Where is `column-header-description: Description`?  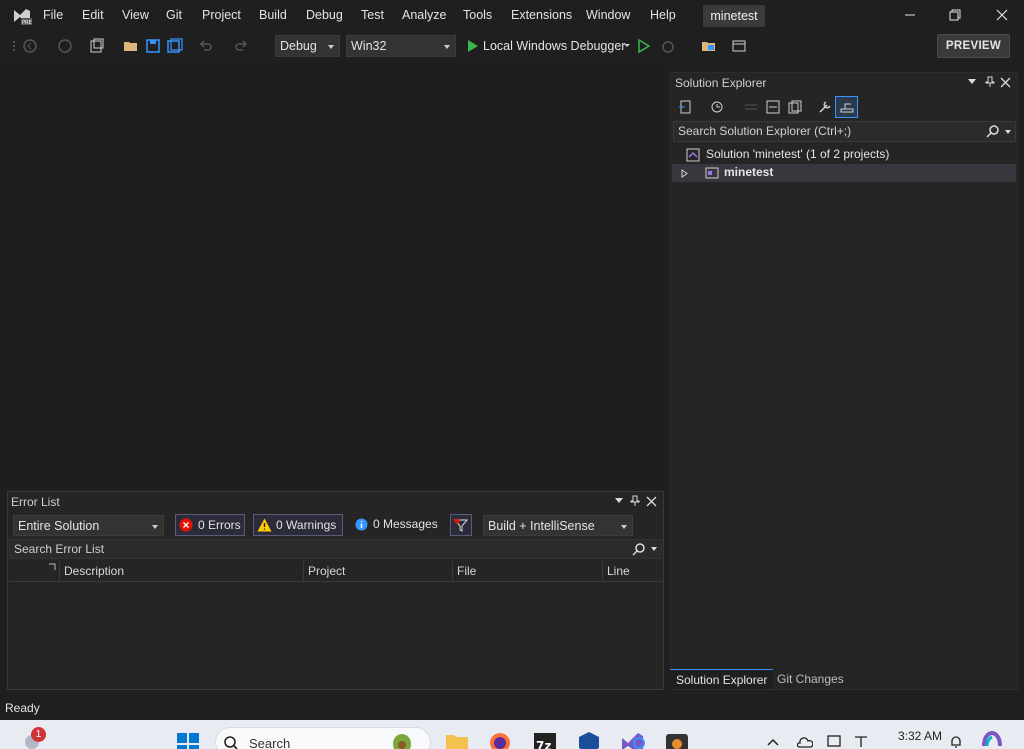 column-header-description: Description is located at coordinates (181, 571).